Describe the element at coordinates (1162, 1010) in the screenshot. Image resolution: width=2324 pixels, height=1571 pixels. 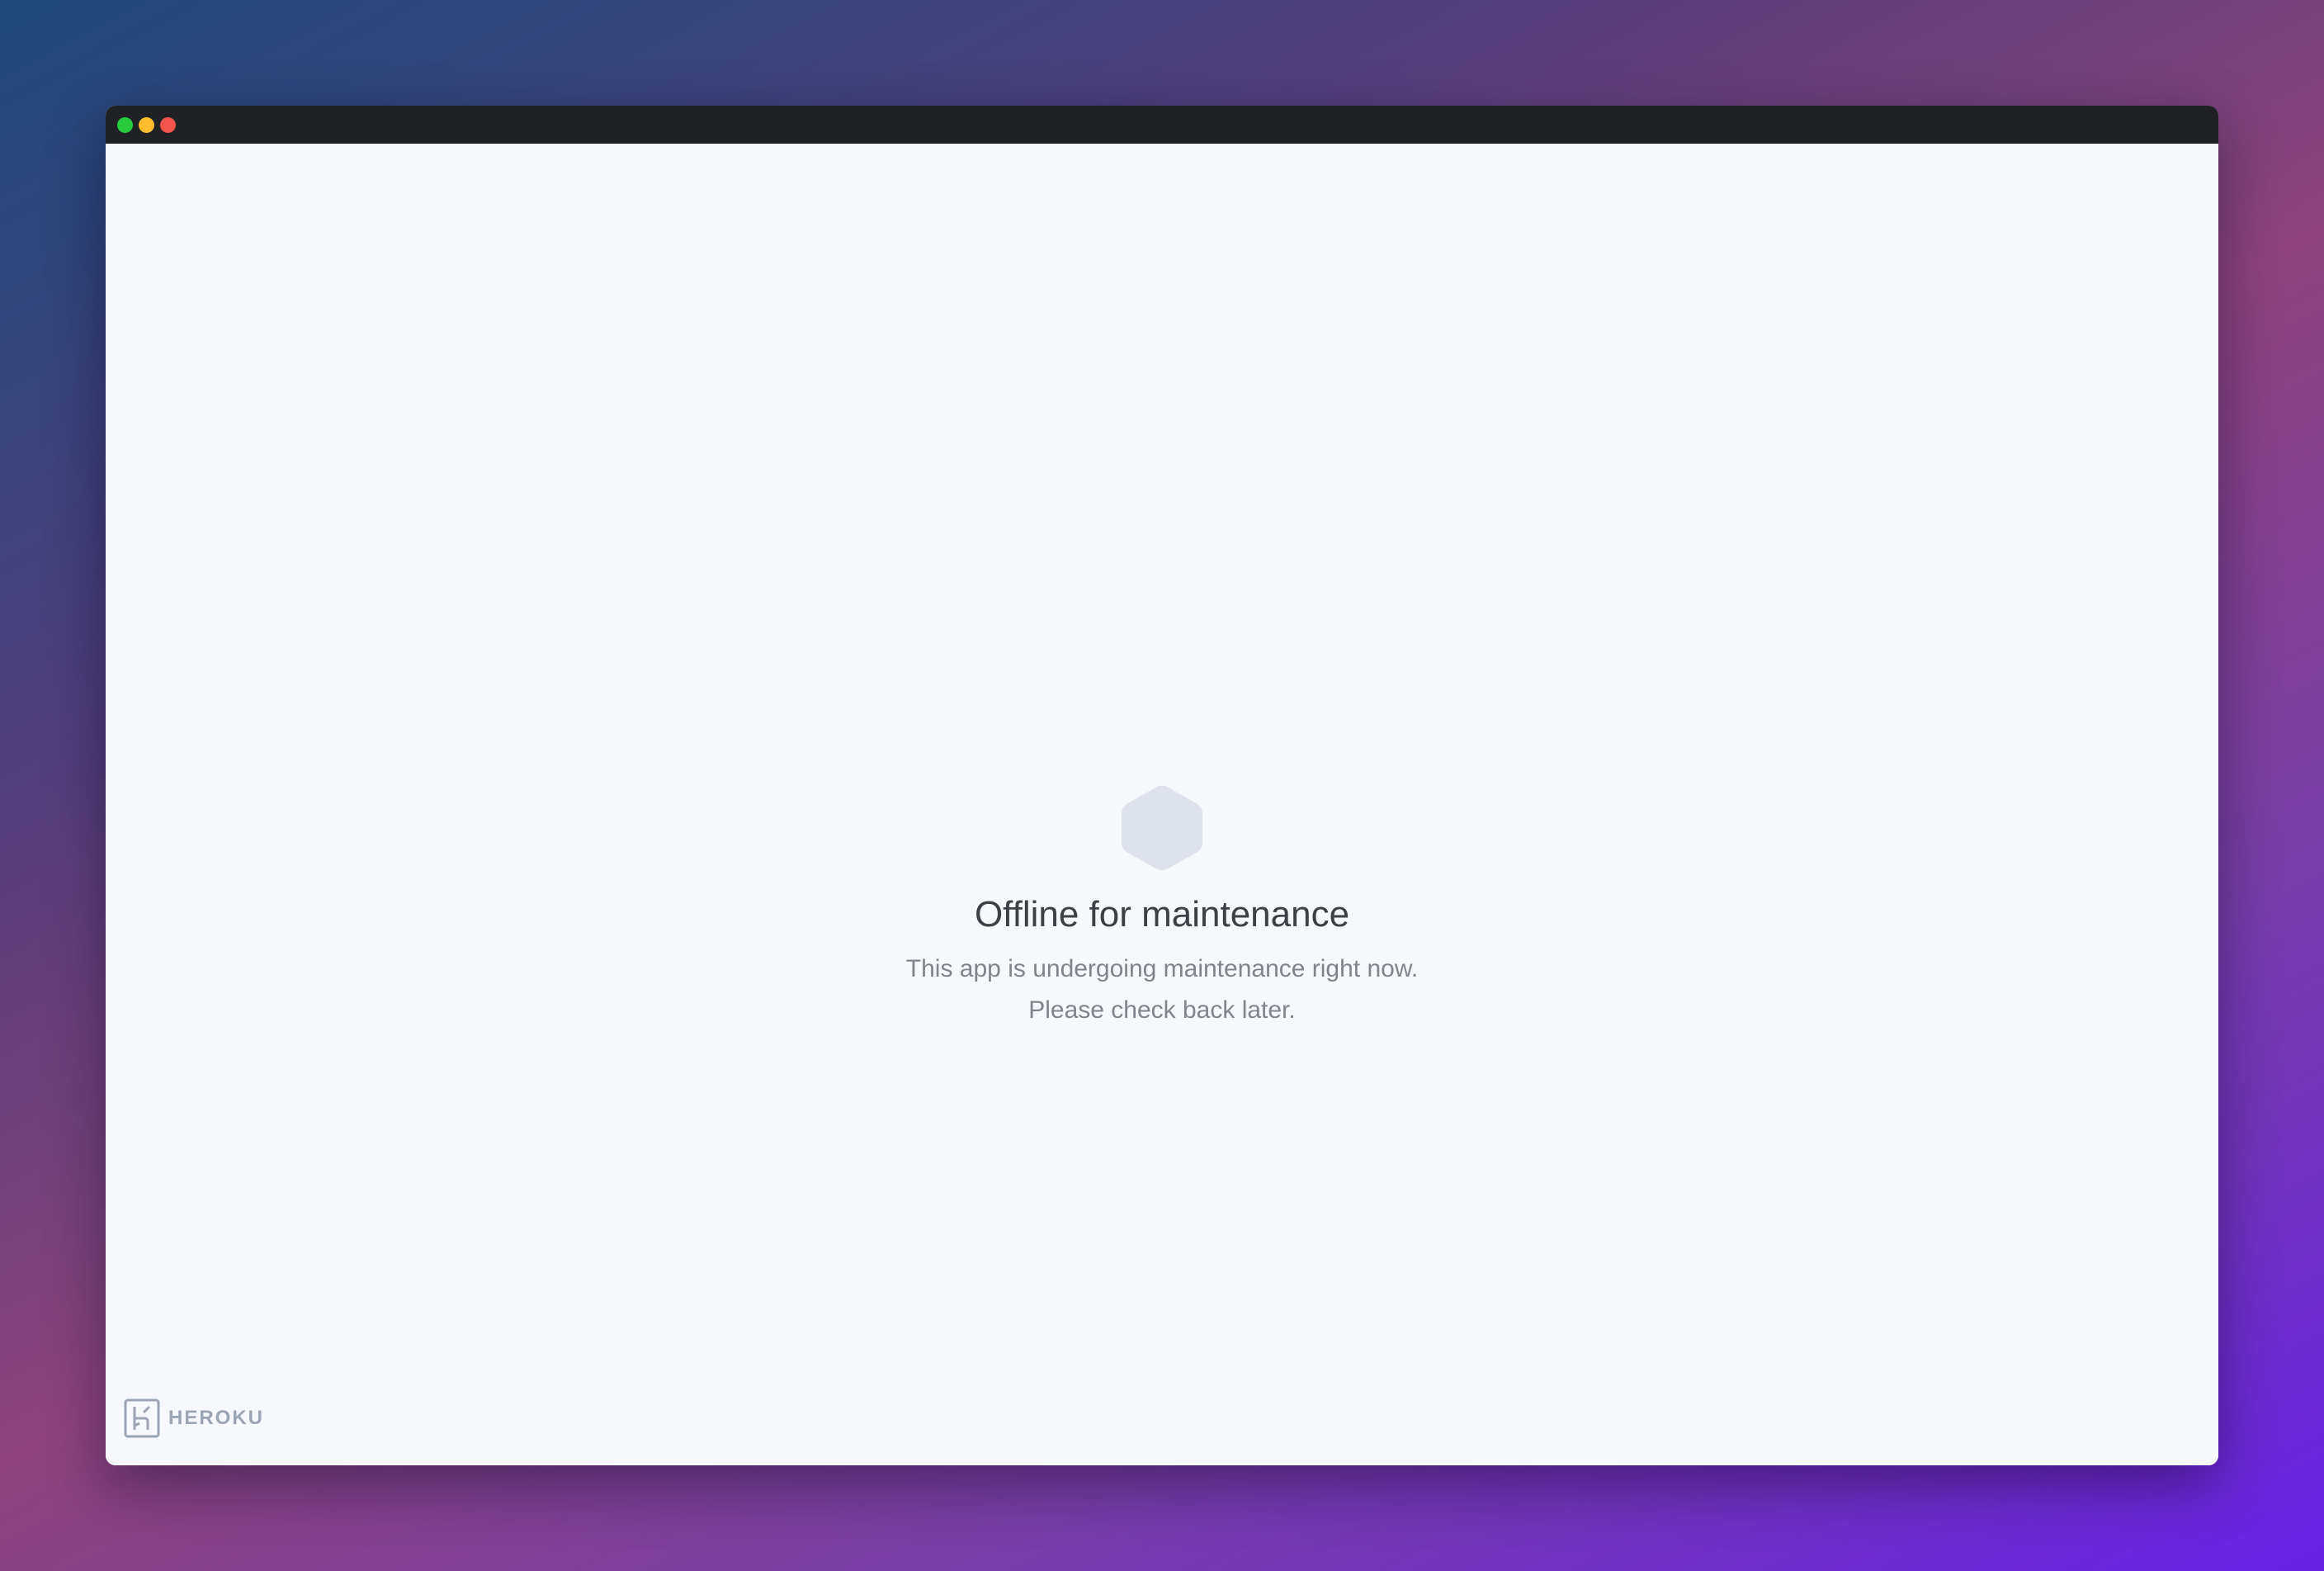
I see `maintenance-message-line2: Please check back later.` at that location.